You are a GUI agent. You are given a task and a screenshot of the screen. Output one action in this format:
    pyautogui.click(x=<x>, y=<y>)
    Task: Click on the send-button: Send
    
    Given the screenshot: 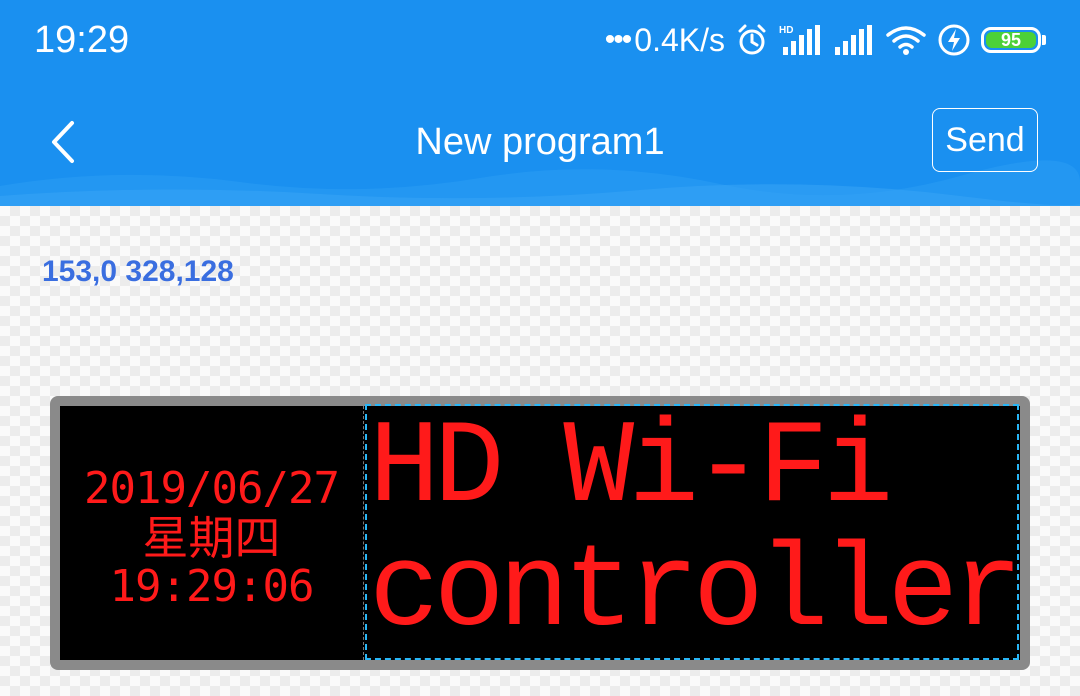 What is the action you would take?
    pyautogui.click(x=985, y=140)
    